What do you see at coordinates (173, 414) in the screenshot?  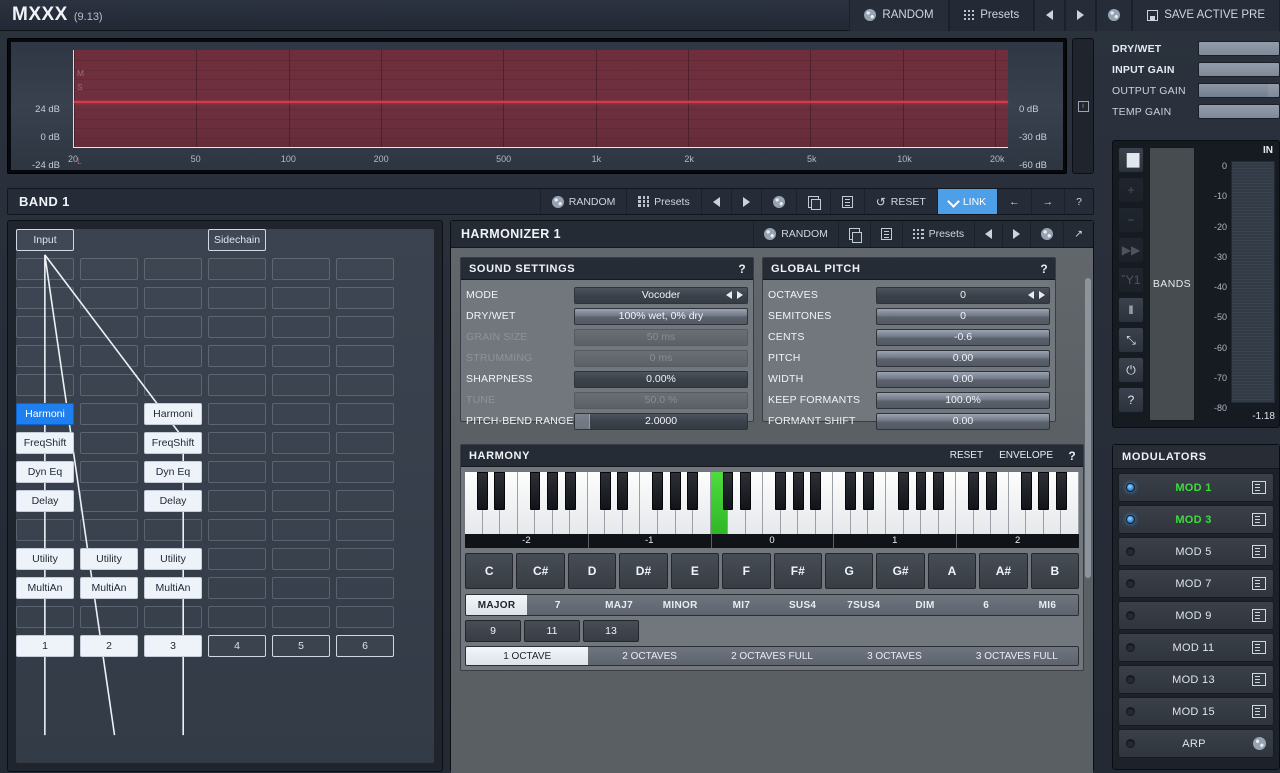 I see `routing-module: Harmoni` at bounding box center [173, 414].